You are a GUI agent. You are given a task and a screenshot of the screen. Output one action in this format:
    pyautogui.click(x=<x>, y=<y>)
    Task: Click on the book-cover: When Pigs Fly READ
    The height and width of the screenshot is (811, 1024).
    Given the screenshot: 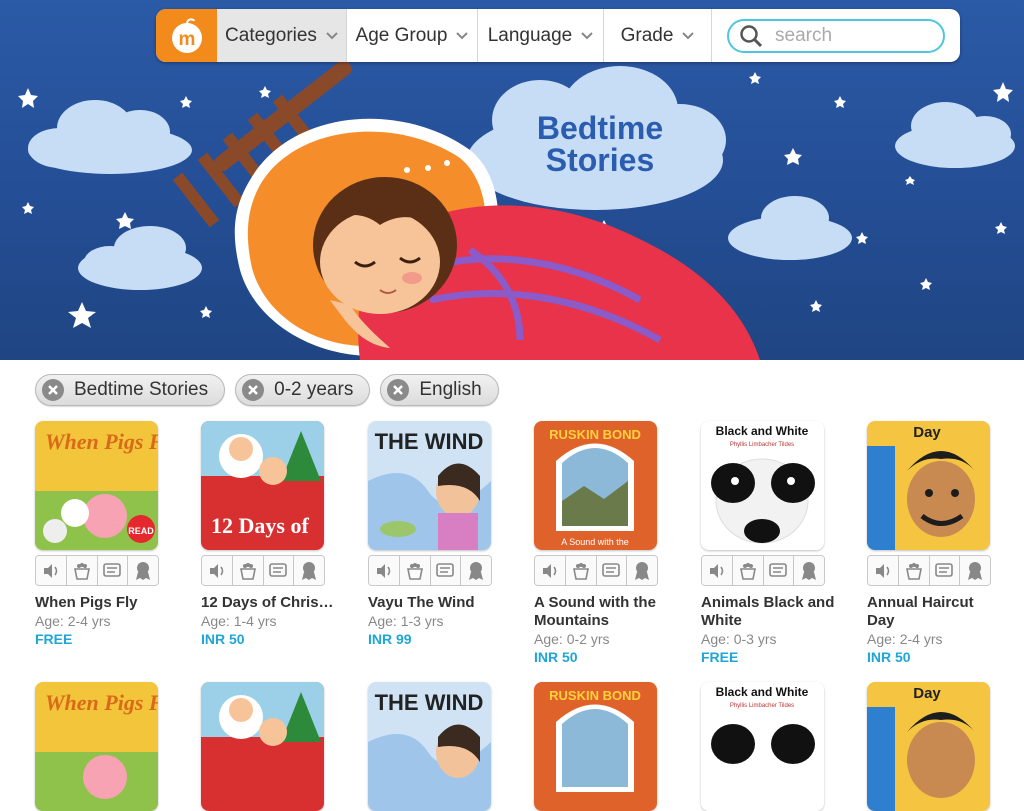 What is the action you would take?
    pyautogui.click(x=96, y=485)
    